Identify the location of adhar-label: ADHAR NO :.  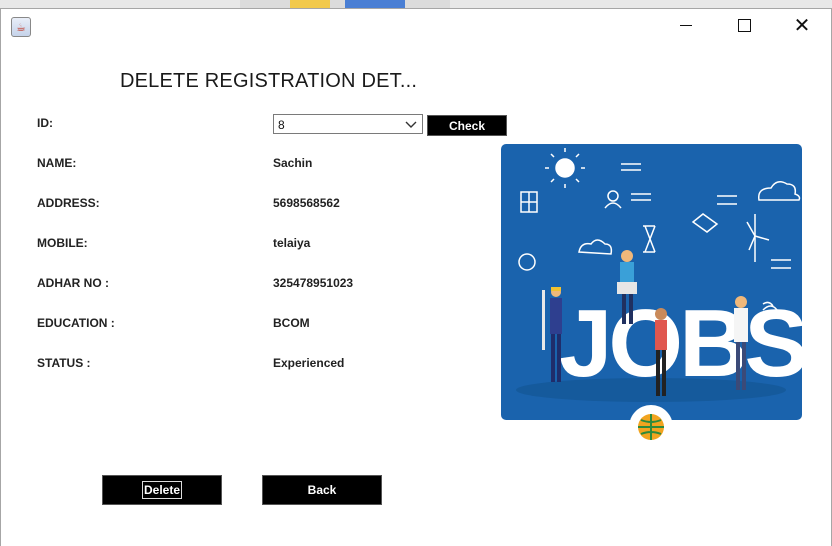
(73, 283).